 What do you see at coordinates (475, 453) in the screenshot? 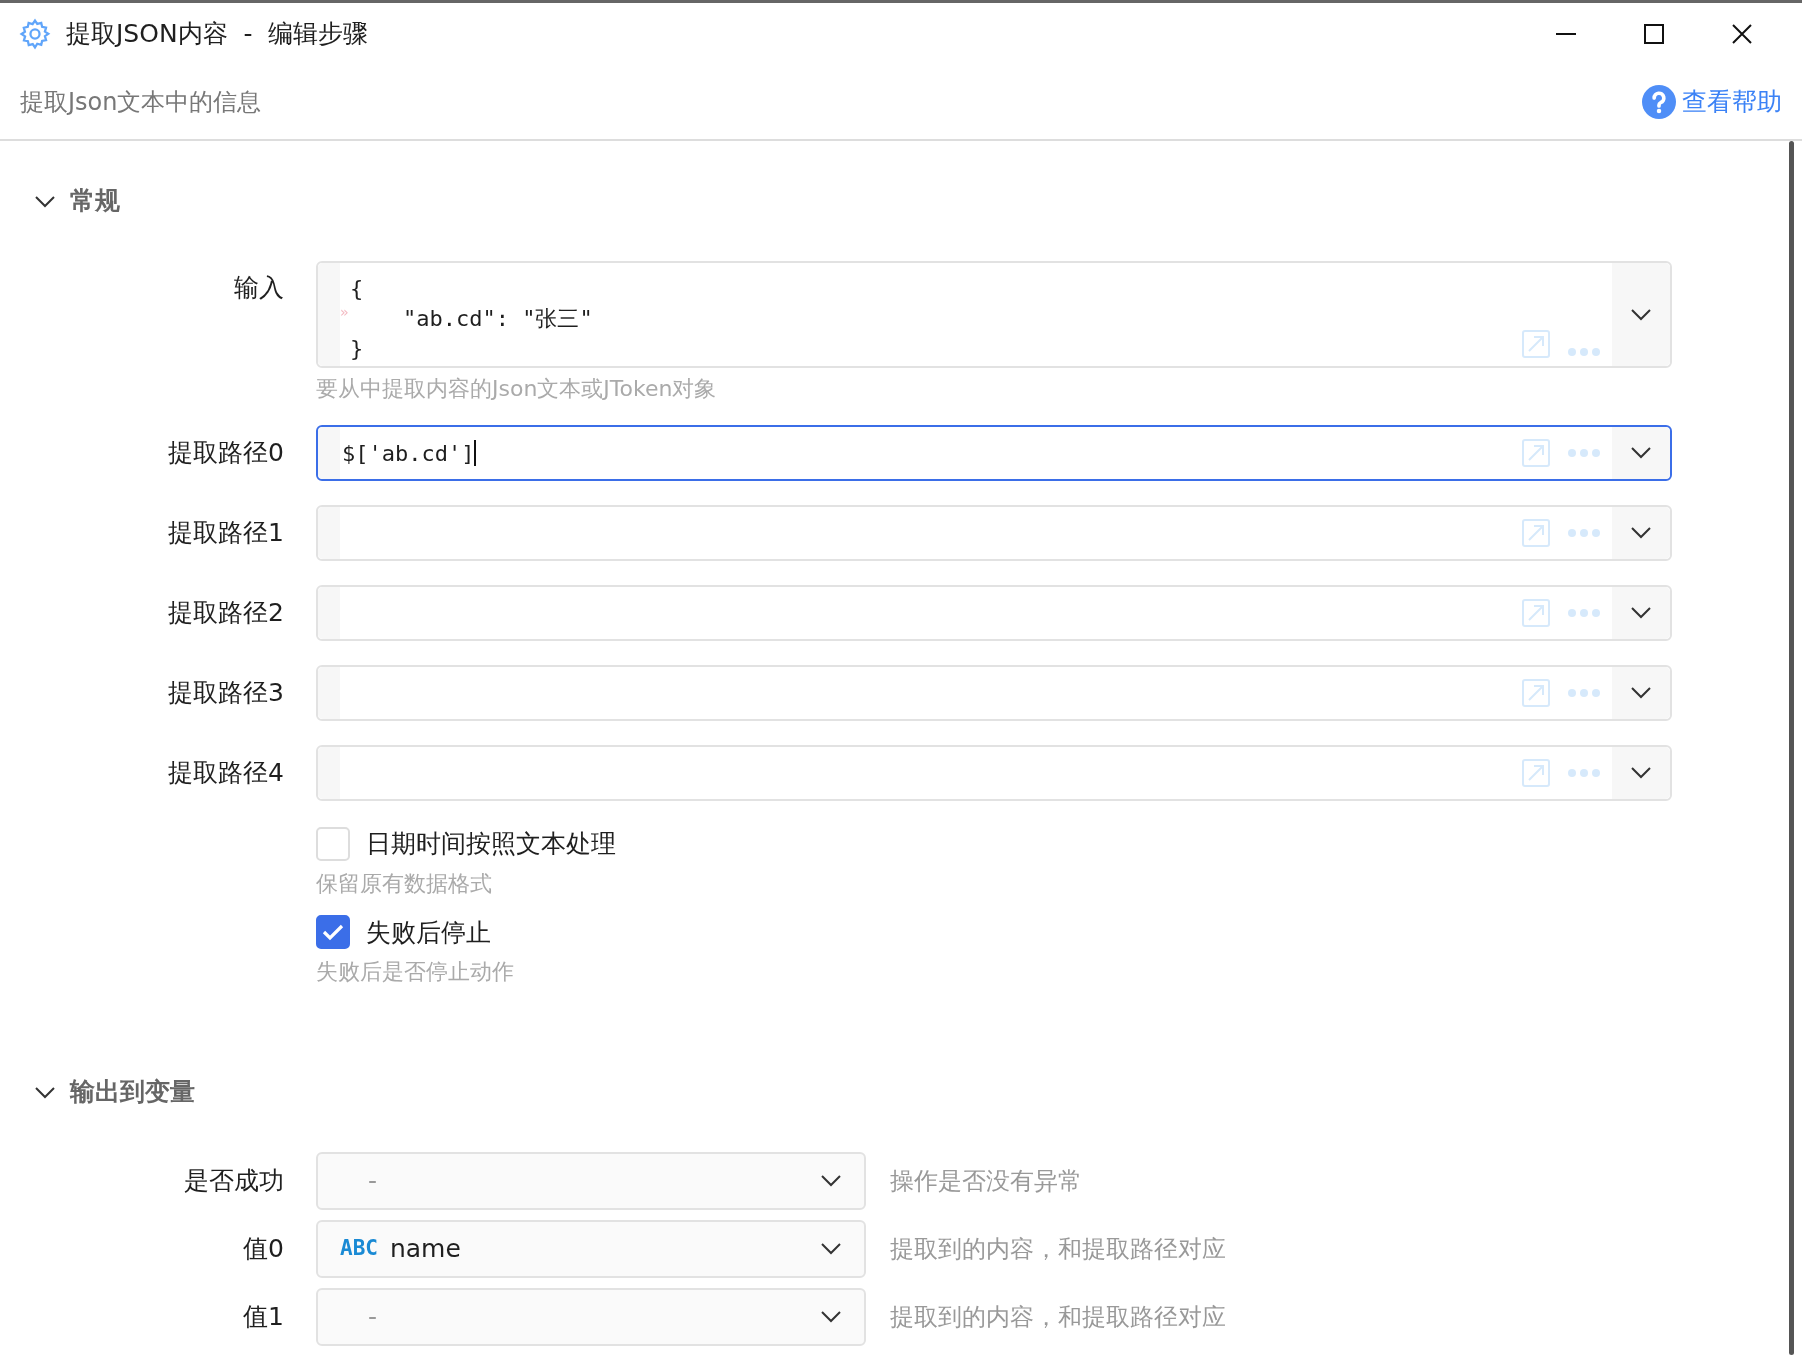
I see `text-cursor` at bounding box center [475, 453].